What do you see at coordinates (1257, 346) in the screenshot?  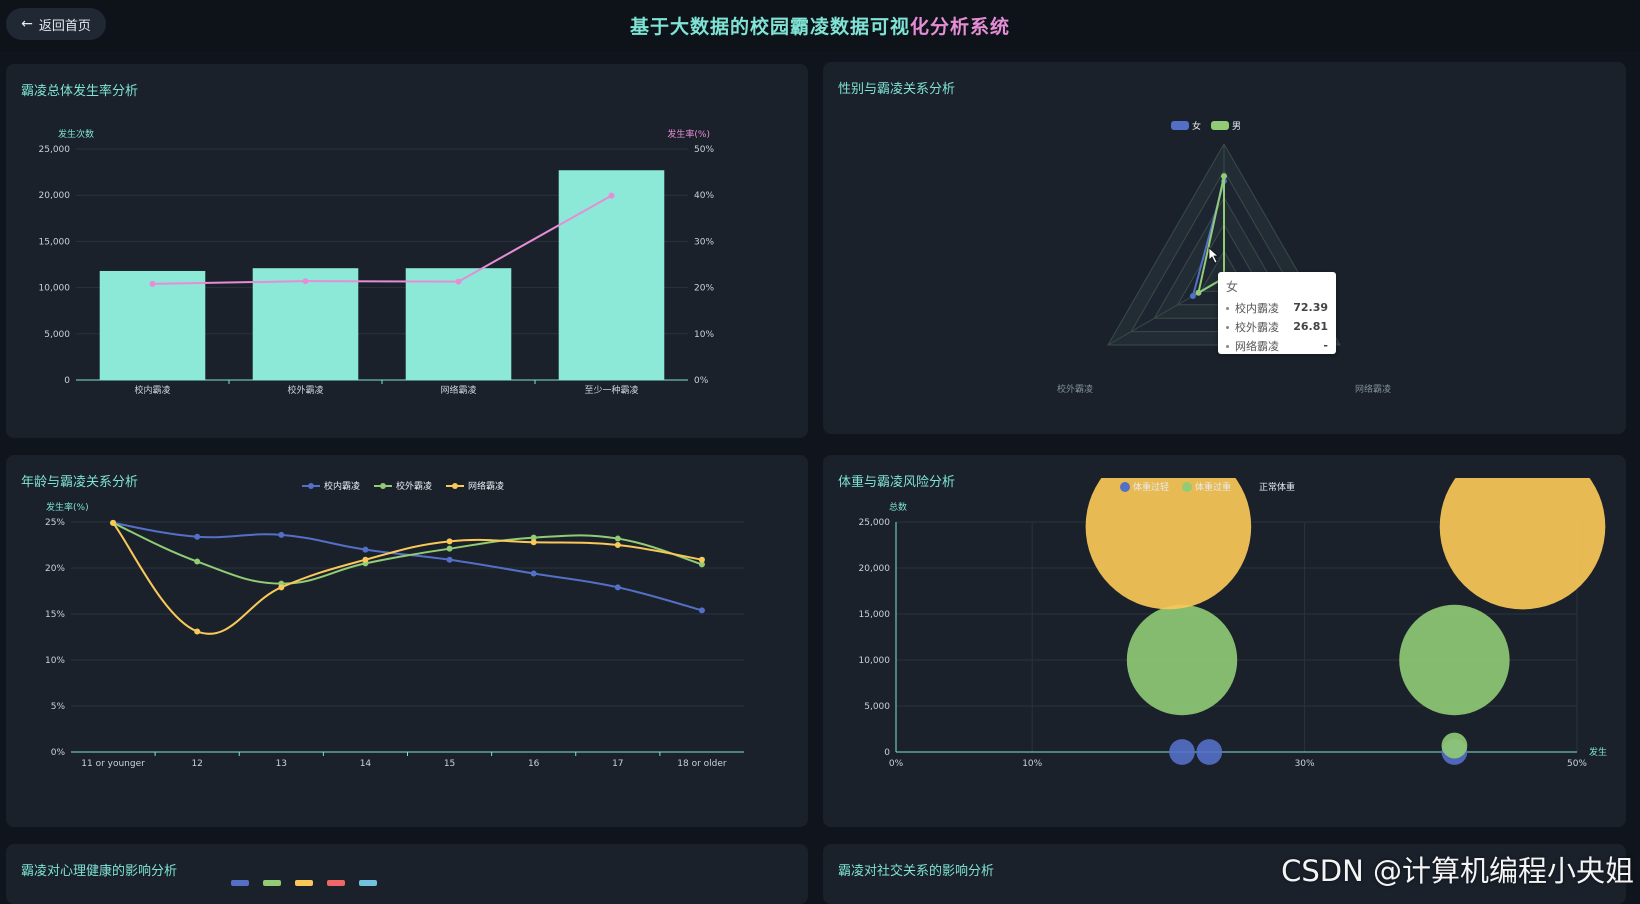 I see `tooltip-label: 网络霸凌` at bounding box center [1257, 346].